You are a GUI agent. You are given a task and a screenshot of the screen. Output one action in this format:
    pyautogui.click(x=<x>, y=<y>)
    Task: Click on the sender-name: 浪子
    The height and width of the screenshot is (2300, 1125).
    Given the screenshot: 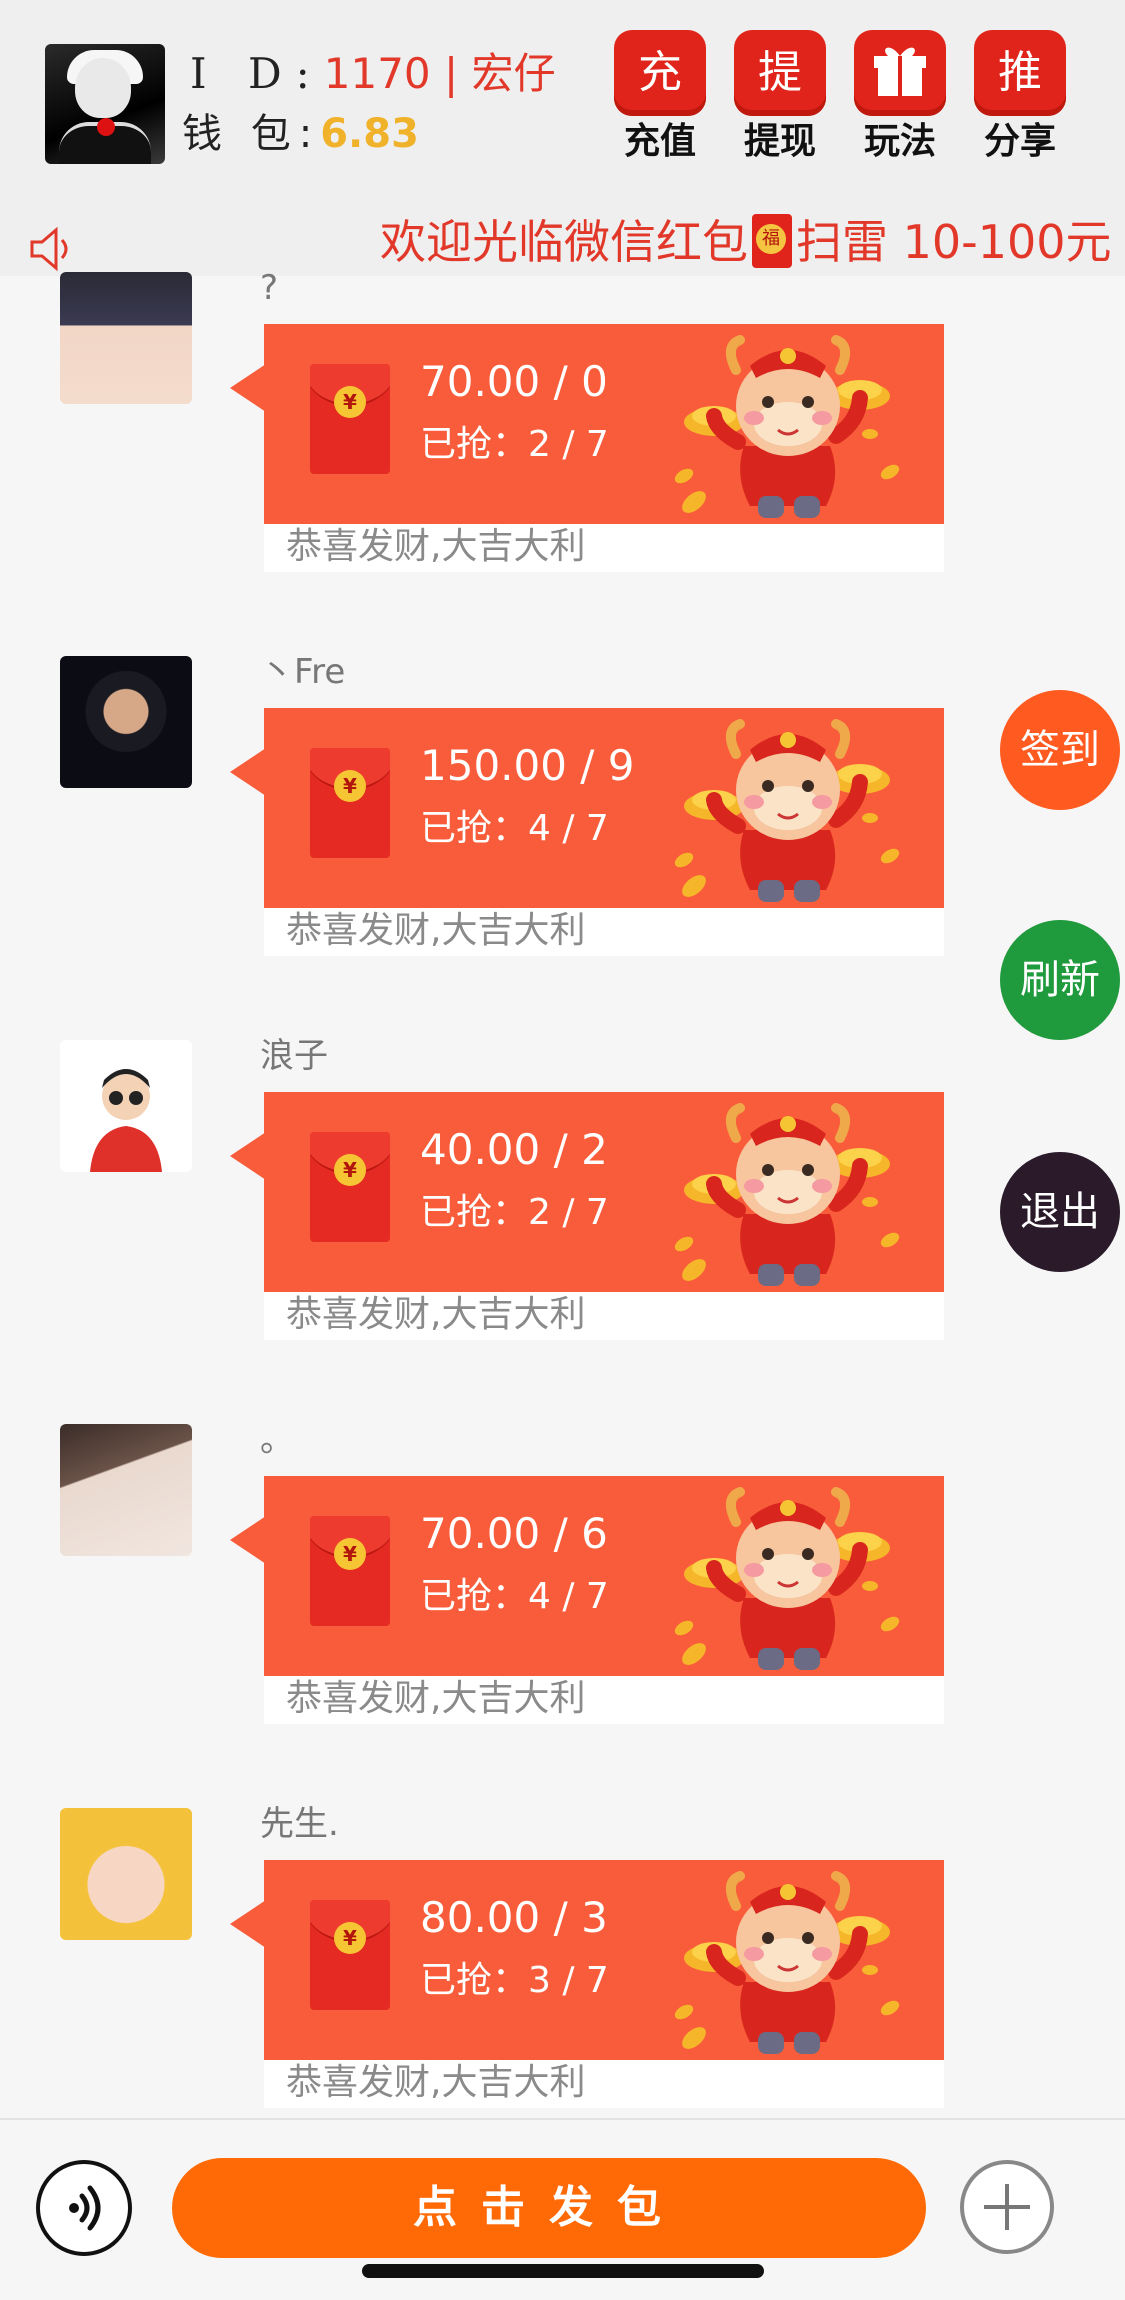 What is the action you would take?
    pyautogui.click(x=294, y=1056)
    